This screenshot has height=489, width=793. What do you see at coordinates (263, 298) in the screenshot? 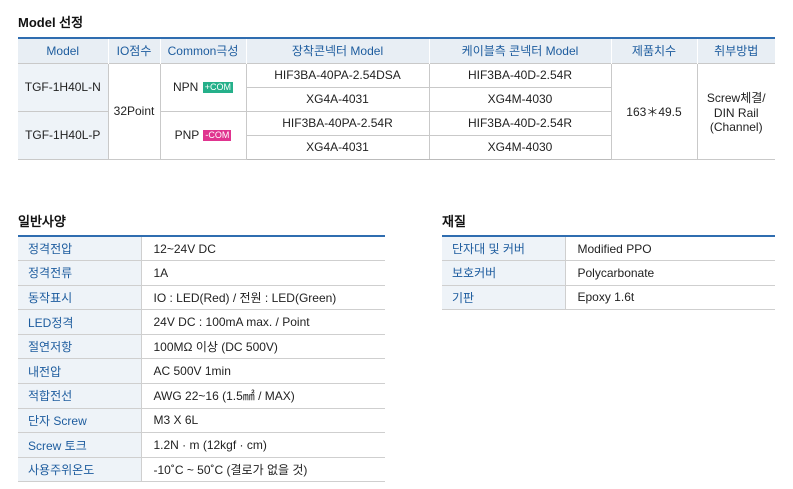
I see `spec-value: IO : LED(Red) / 전원 : LED(Green)` at bounding box center [263, 298].